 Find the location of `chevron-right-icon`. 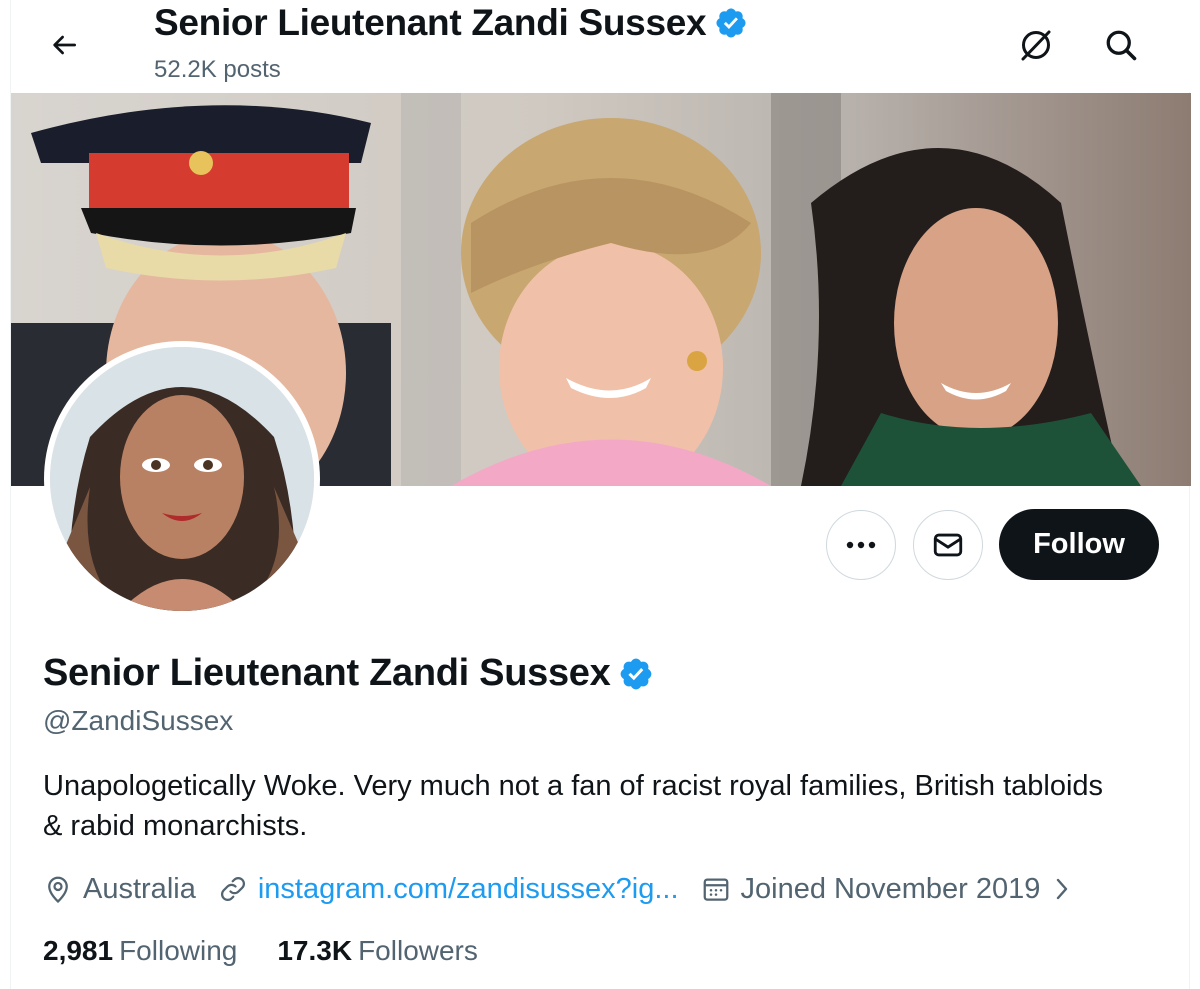

chevron-right-icon is located at coordinates (1062, 889).